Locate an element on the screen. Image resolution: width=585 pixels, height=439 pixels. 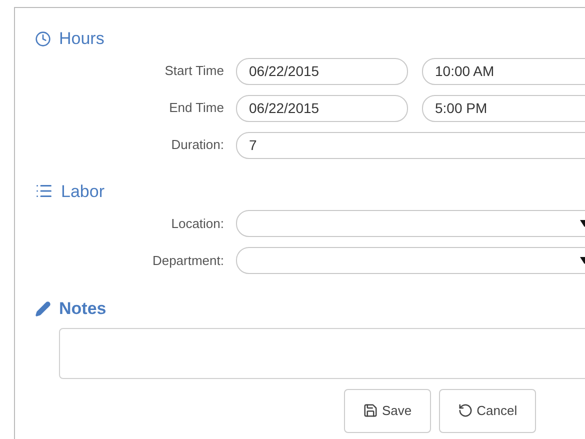
duration-field: 7 is located at coordinates (410, 145).